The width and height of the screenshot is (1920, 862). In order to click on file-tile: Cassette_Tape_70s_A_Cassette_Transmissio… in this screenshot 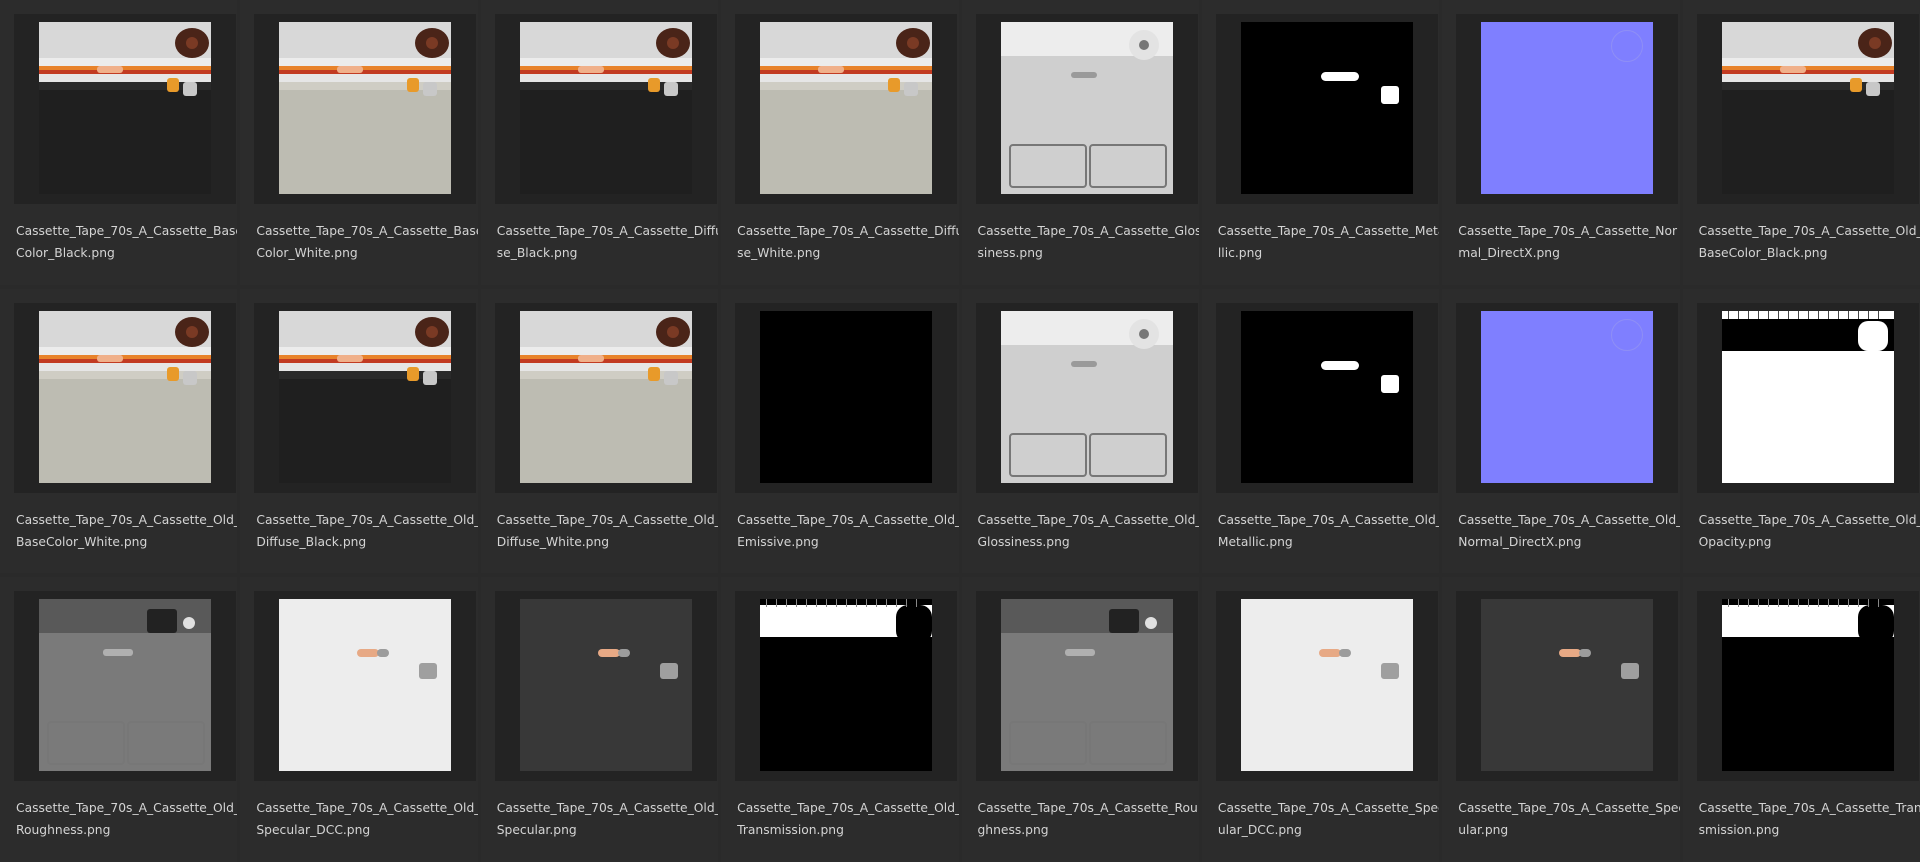, I will do `click(1801, 719)`.